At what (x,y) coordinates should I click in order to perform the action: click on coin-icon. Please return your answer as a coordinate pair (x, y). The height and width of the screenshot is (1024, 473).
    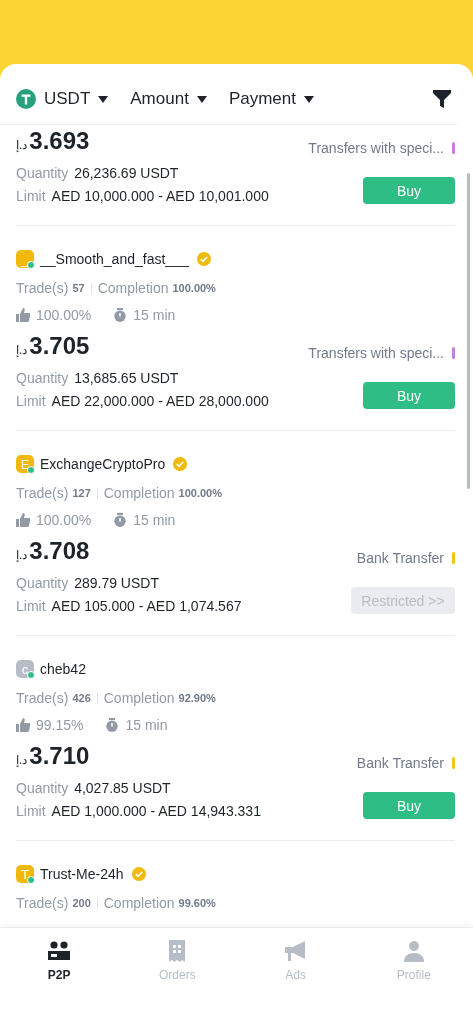
    Looking at the image, I should click on (26, 99).